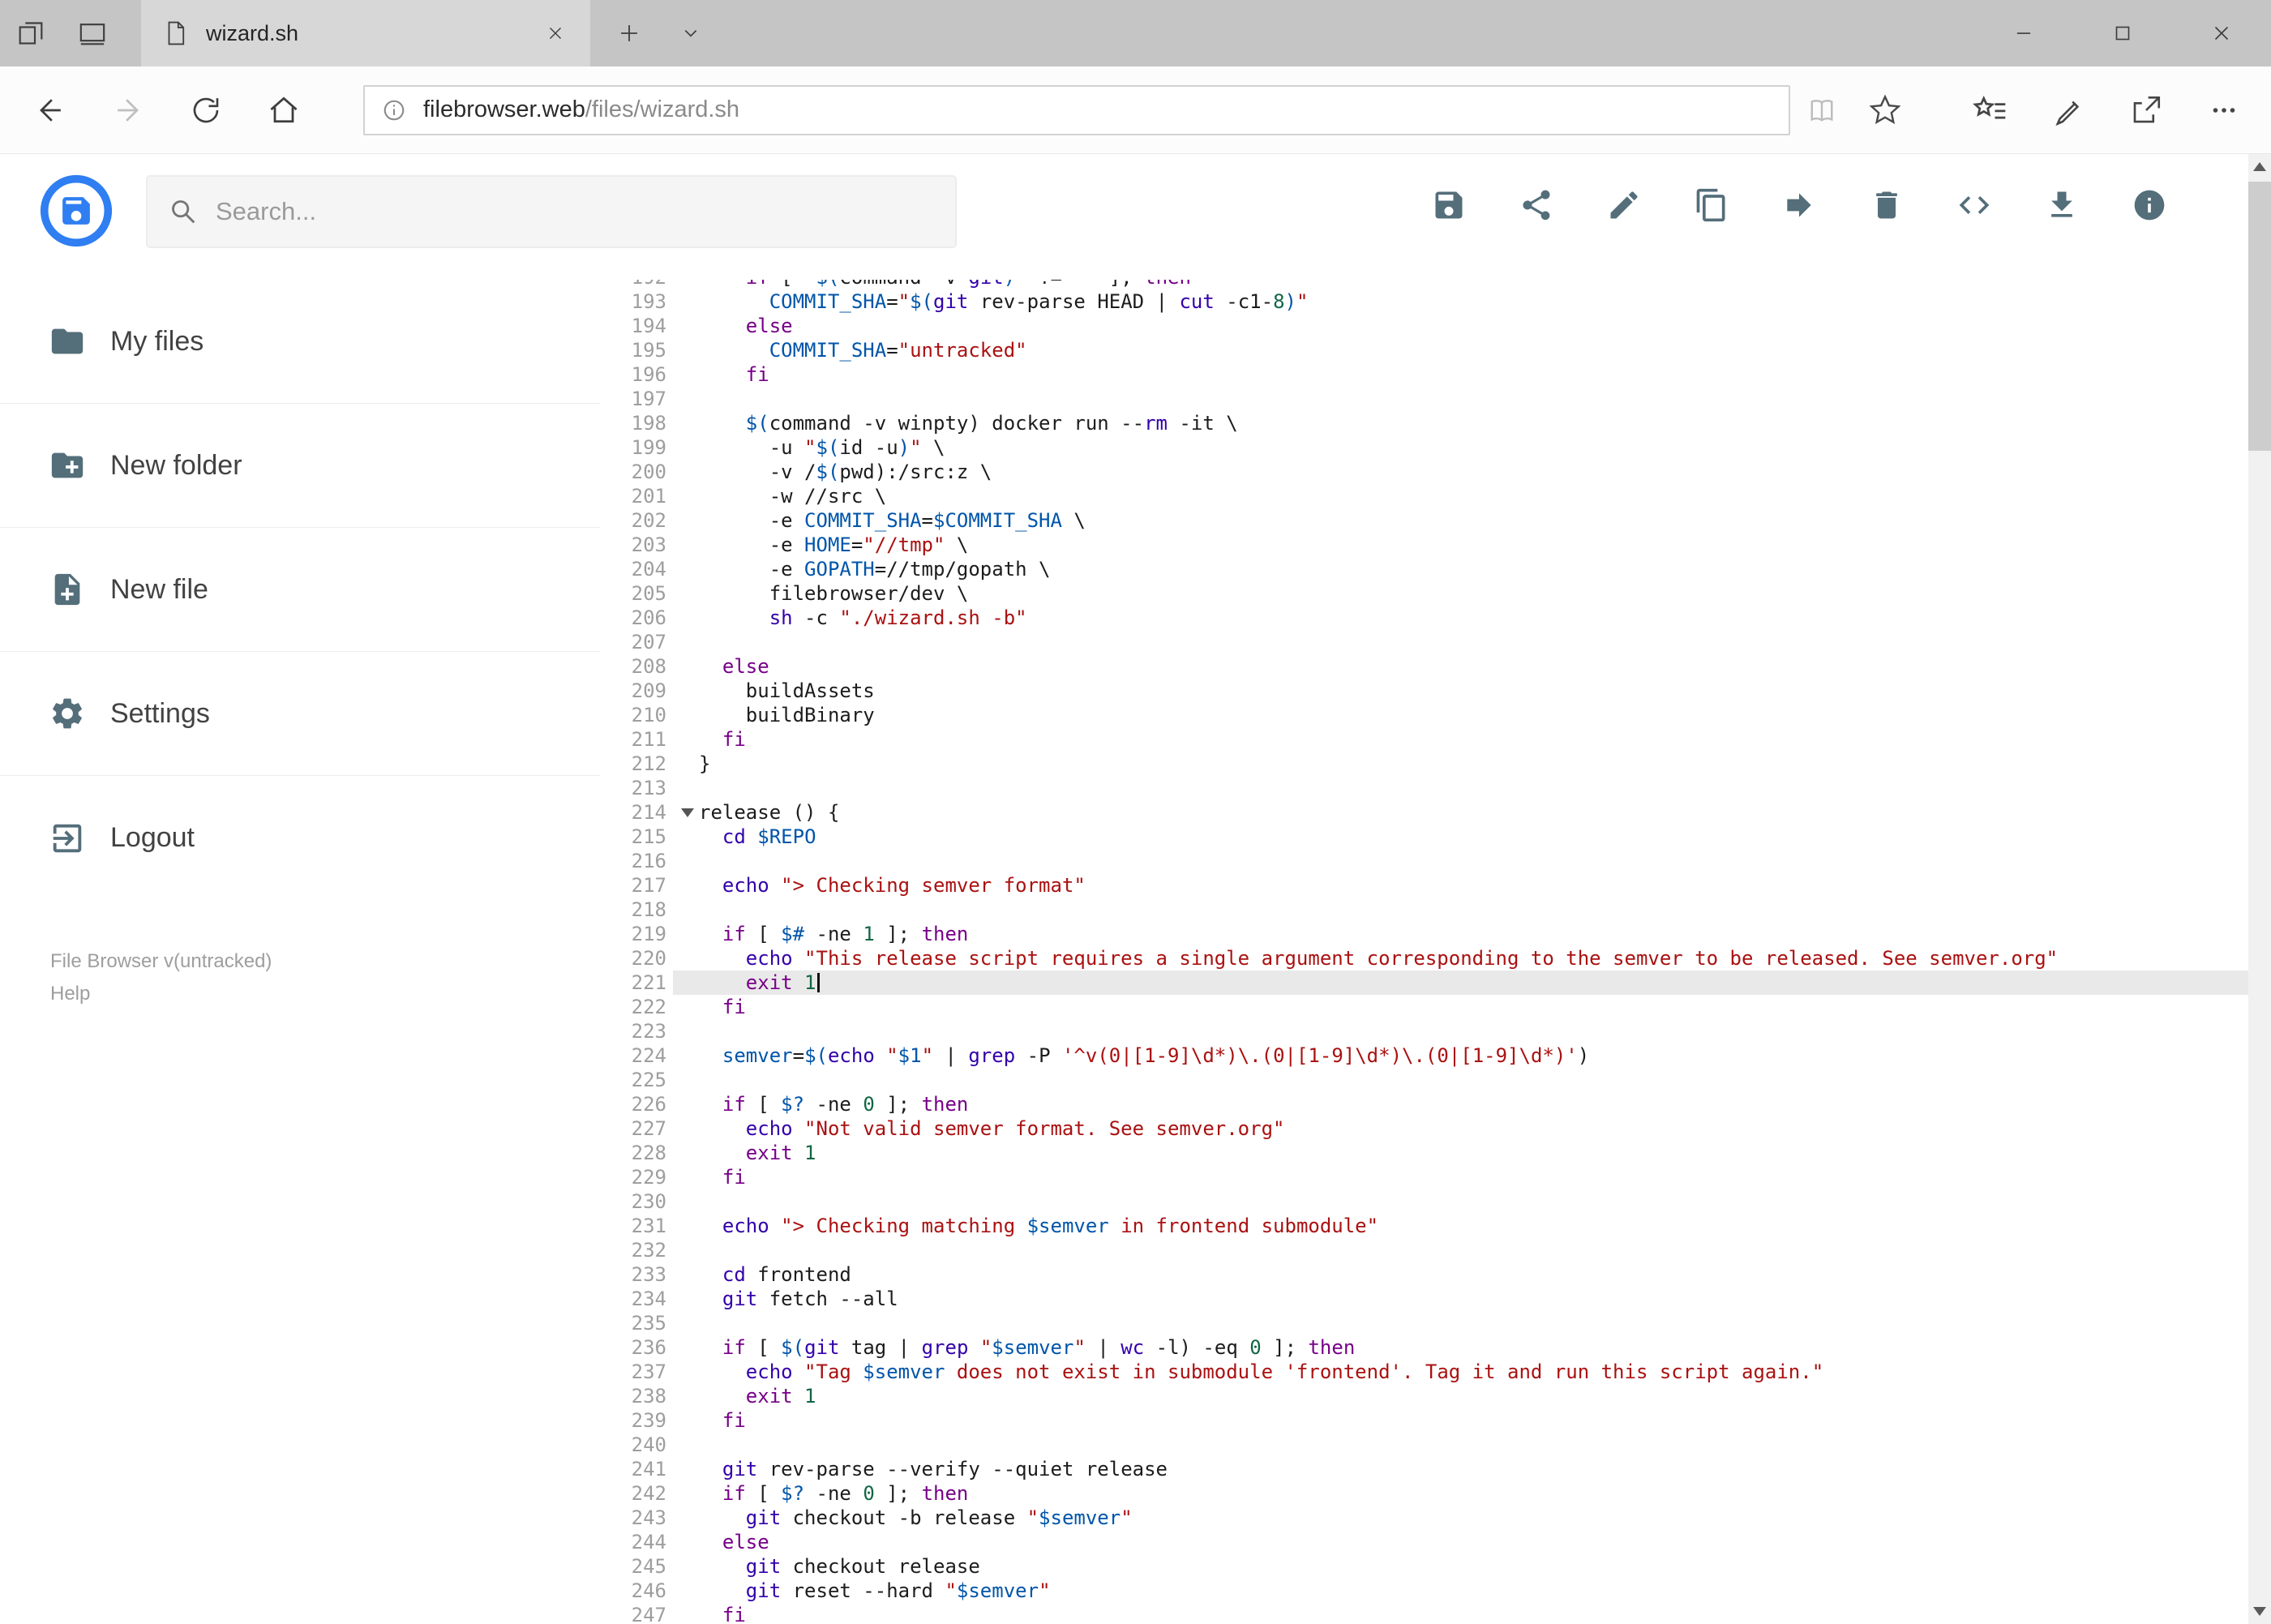 The height and width of the screenshot is (1624, 2271). What do you see at coordinates (31, 33) in the screenshot?
I see `set-tabs-aside-button` at bounding box center [31, 33].